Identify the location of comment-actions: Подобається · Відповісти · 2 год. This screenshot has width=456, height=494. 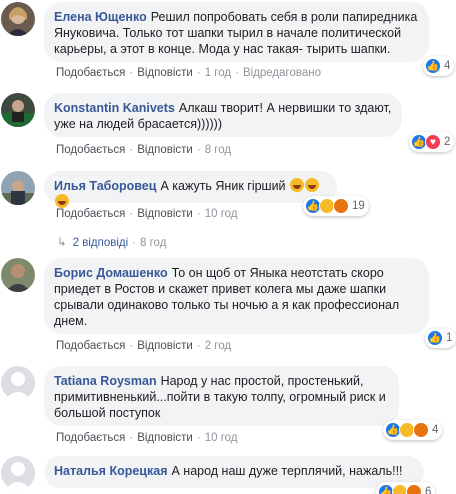
(144, 346).